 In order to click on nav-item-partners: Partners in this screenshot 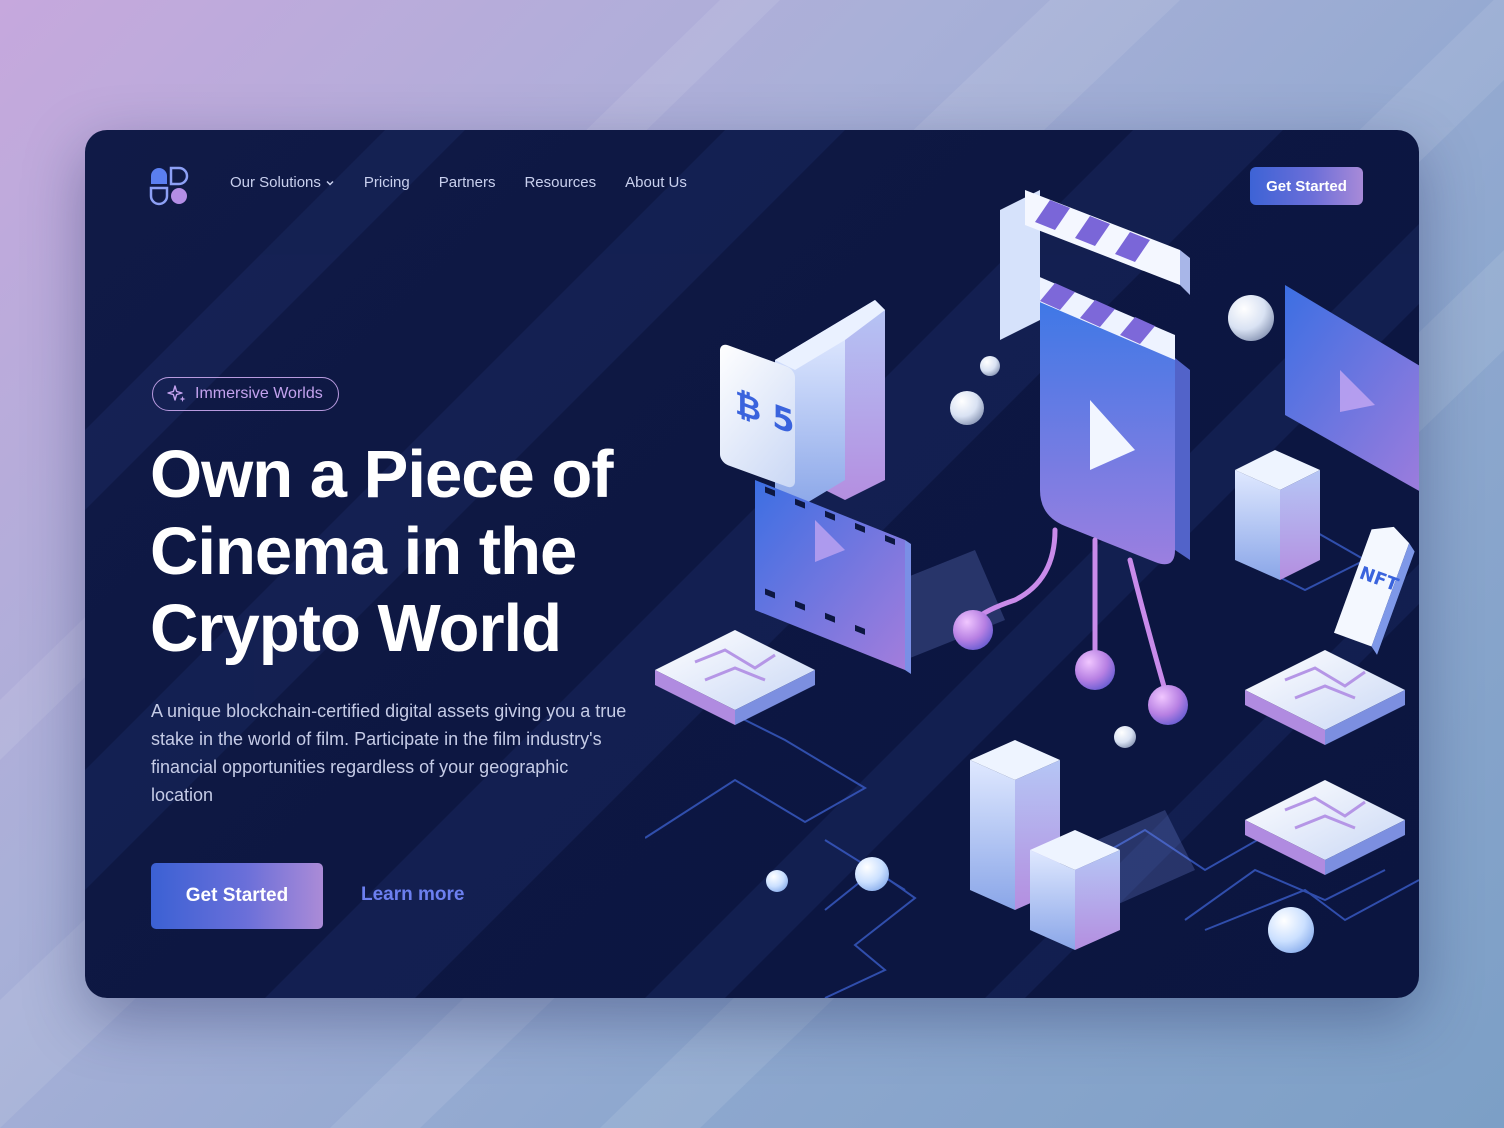, I will do `click(467, 182)`.